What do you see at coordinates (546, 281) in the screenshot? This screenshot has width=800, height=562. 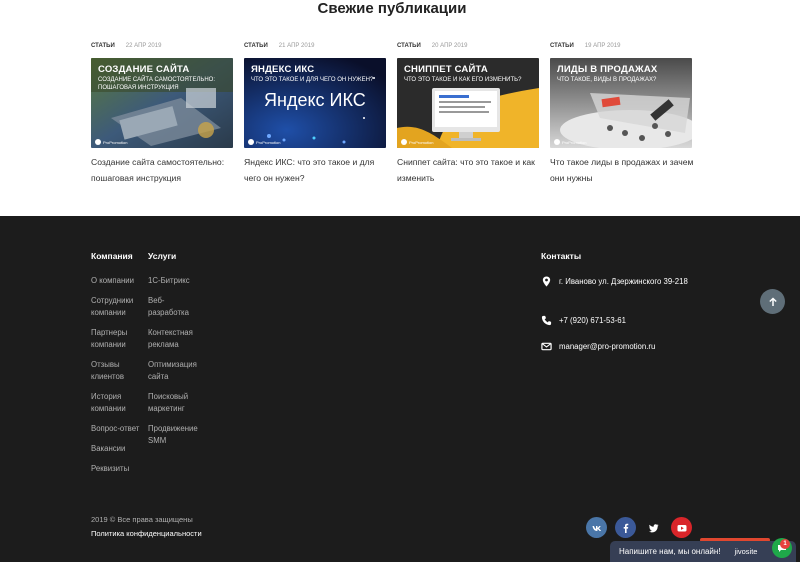 I see `location-pin-icon` at bounding box center [546, 281].